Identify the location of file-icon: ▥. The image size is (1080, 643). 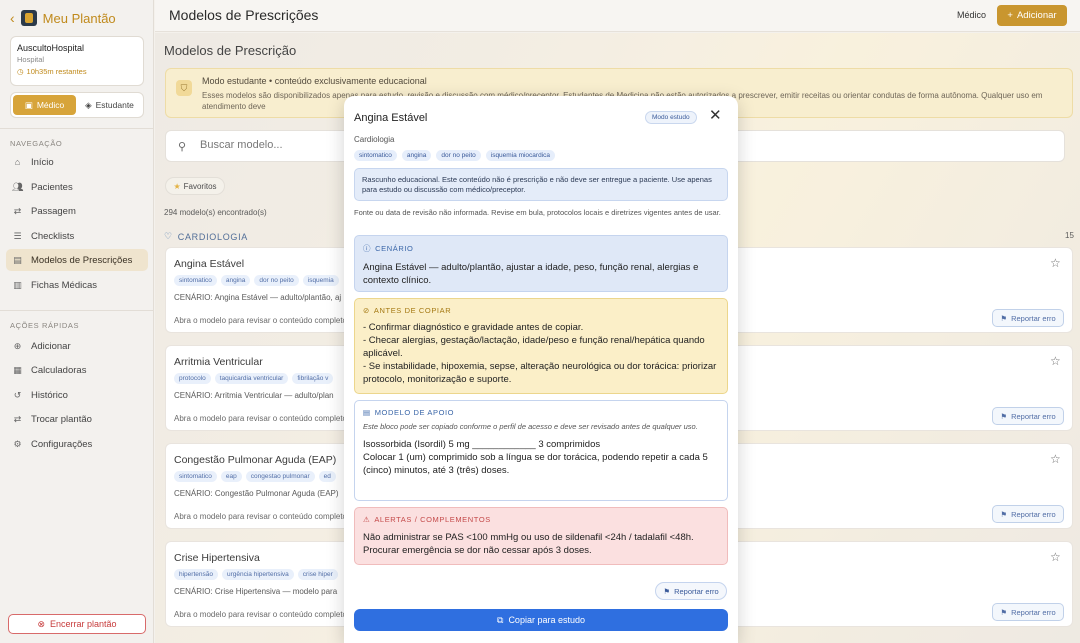
(17, 284).